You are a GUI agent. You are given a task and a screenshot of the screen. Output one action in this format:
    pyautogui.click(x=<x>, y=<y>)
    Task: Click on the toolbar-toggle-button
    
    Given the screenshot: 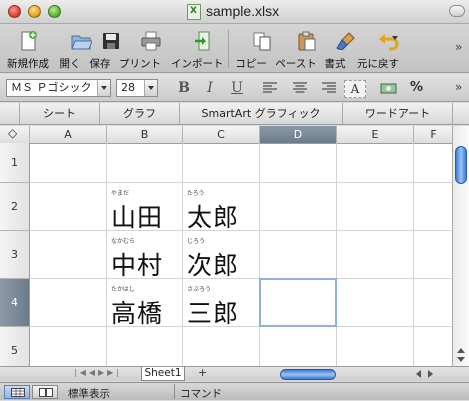 What is the action you would take?
    pyautogui.click(x=457, y=11)
    